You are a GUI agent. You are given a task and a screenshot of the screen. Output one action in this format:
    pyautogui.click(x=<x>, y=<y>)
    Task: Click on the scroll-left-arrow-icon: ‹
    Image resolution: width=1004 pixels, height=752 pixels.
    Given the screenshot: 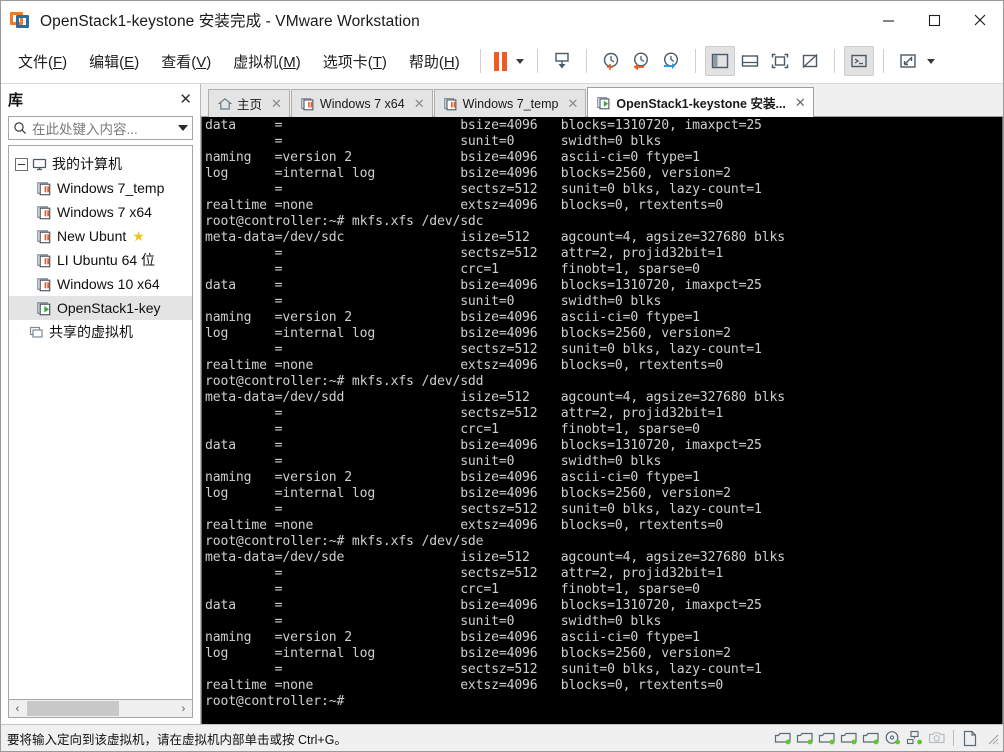 What is the action you would take?
    pyautogui.click(x=17, y=708)
    